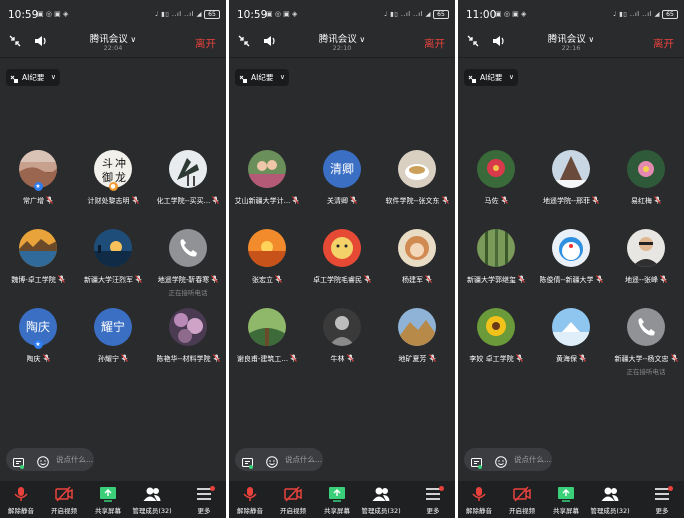 The image size is (684, 518). Describe the element at coordinates (108, 201) in the screenshot. I see `participant-name-text: 计财处黎志明` at that location.